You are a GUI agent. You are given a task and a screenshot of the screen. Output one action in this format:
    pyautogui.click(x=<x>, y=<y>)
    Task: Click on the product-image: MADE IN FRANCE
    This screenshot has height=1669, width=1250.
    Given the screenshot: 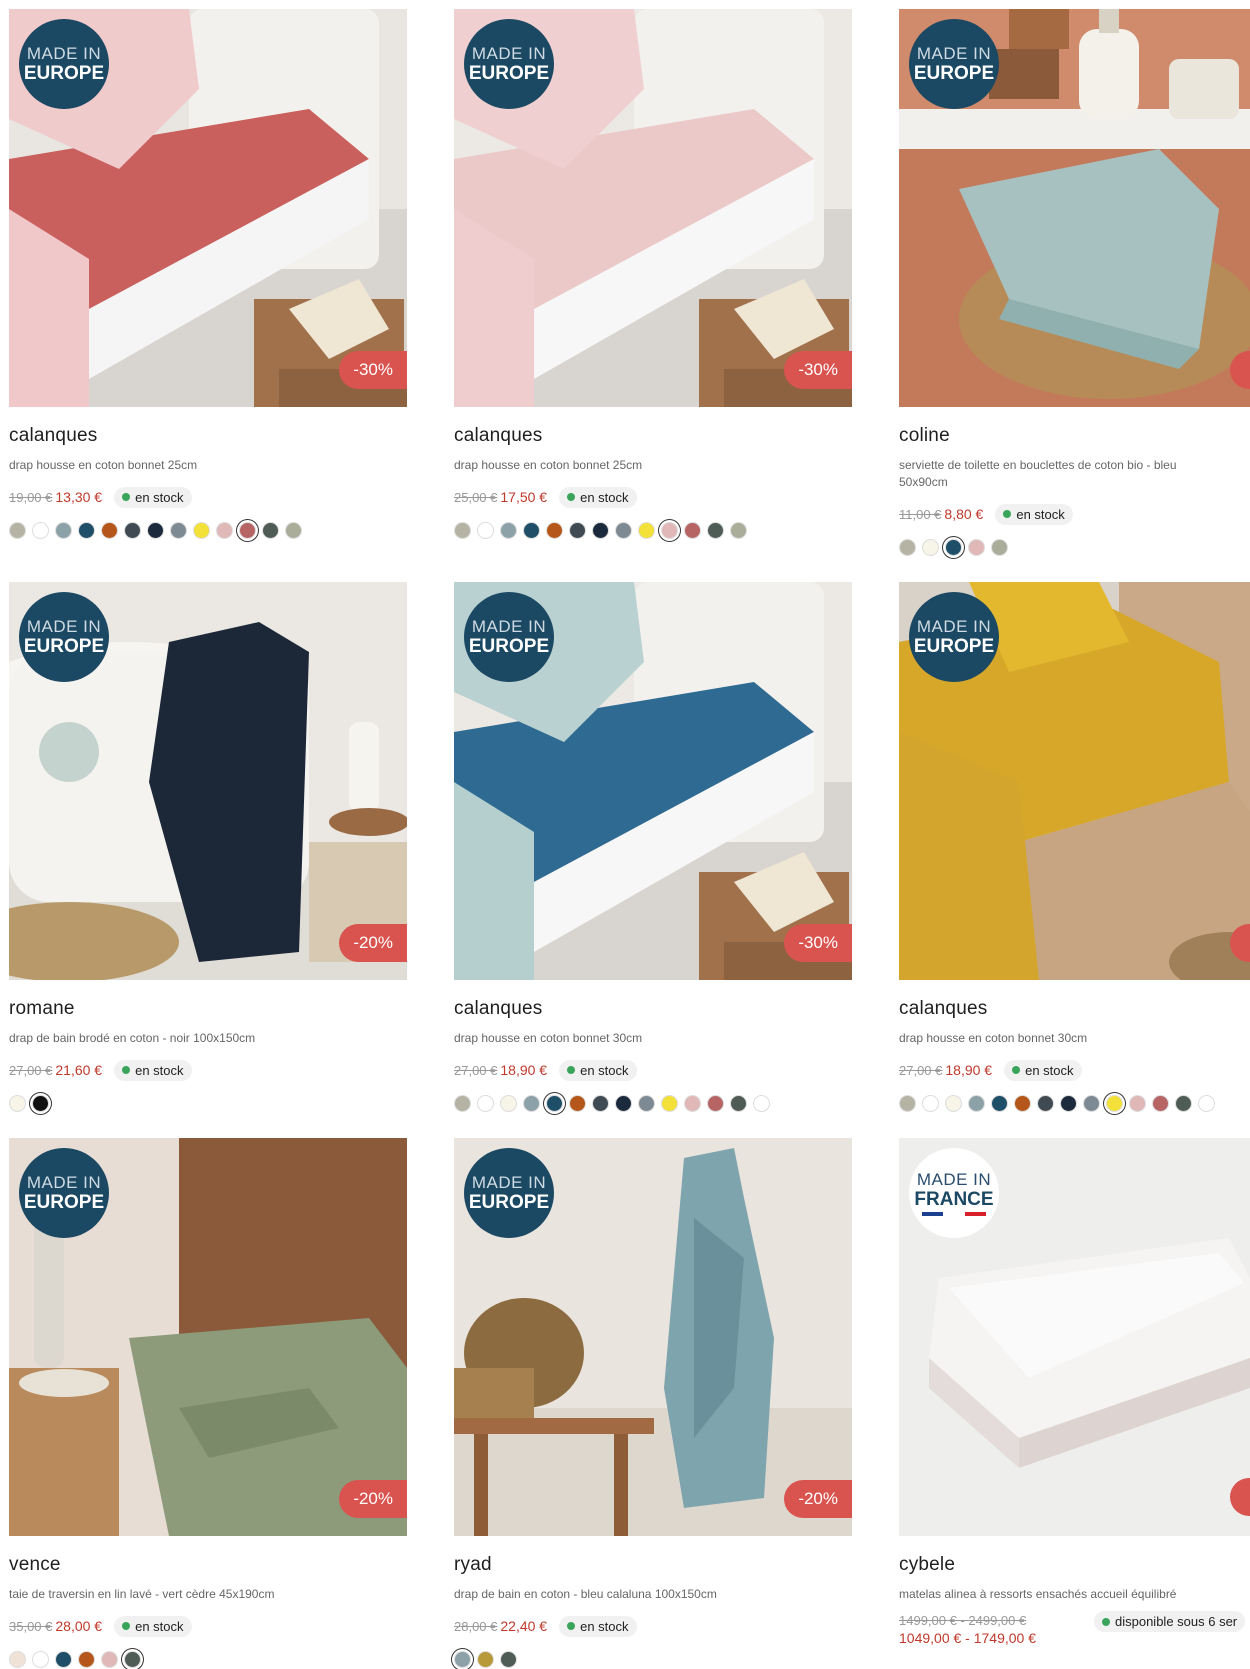 What is the action you would take?
    pyautogui.click(x=1074, y=1337)
    